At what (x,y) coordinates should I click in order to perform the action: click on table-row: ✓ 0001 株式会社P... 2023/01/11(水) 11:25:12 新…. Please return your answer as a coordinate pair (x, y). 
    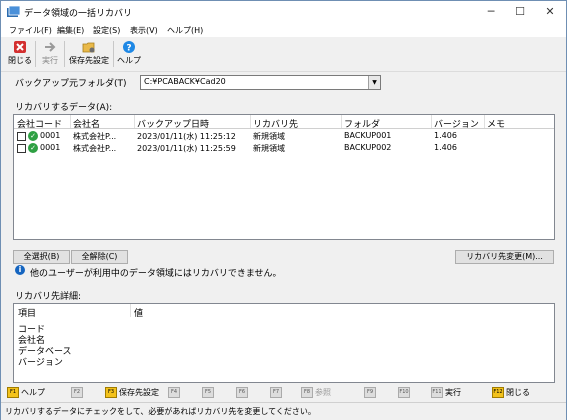
    Looking at the image, I should click on (284, 136).